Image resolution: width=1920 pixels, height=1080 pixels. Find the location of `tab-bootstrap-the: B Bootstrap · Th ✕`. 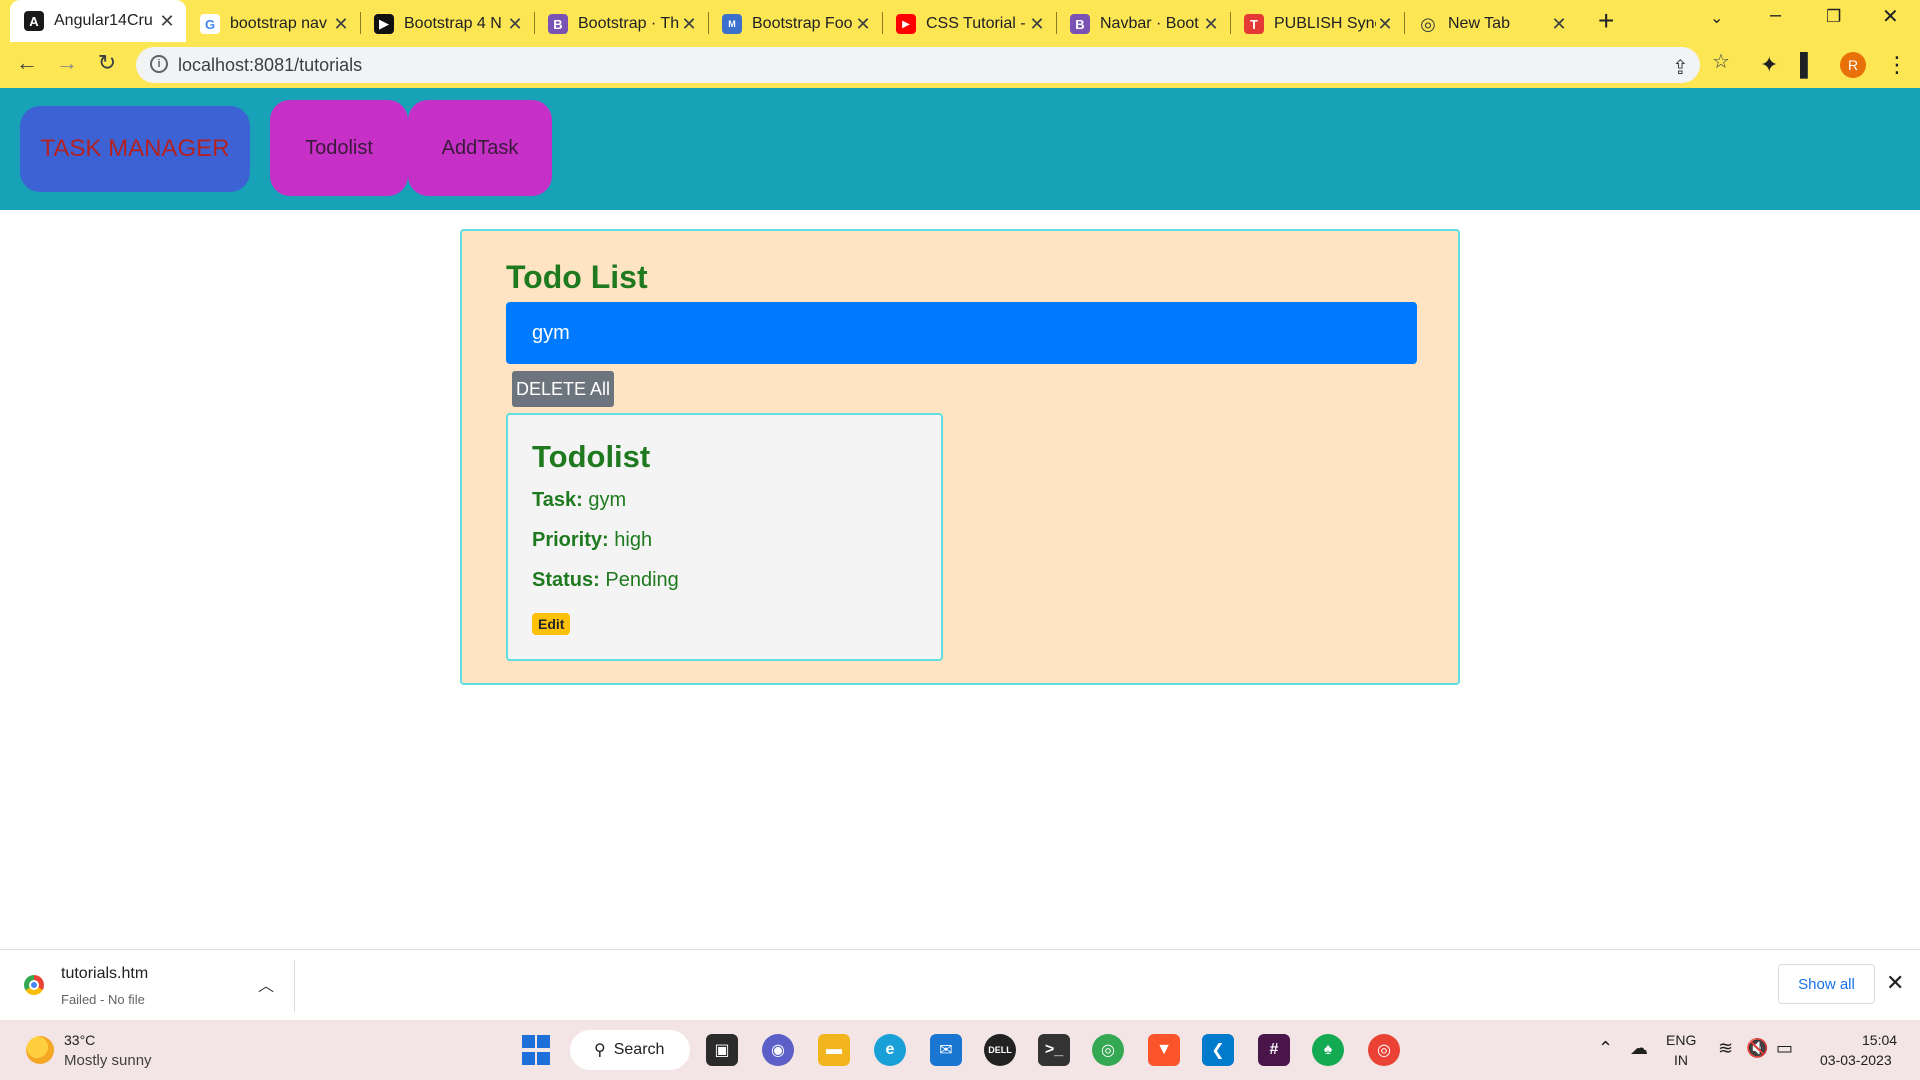

tab-bootstrap-the: B Bootstrap · Th ✕ is located at coordinates (621, 24).